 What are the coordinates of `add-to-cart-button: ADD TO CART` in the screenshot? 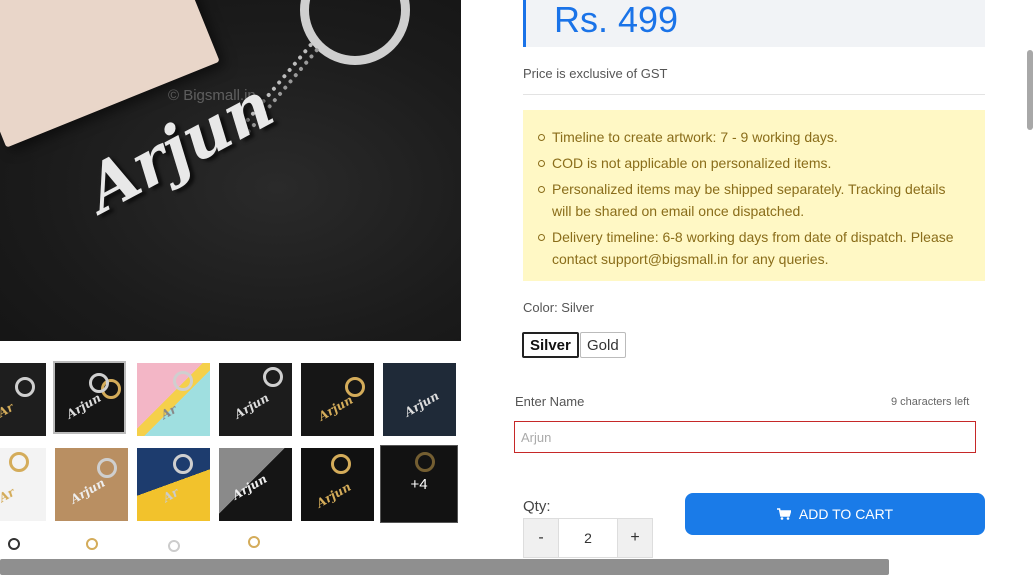 It's located at (835, 514).